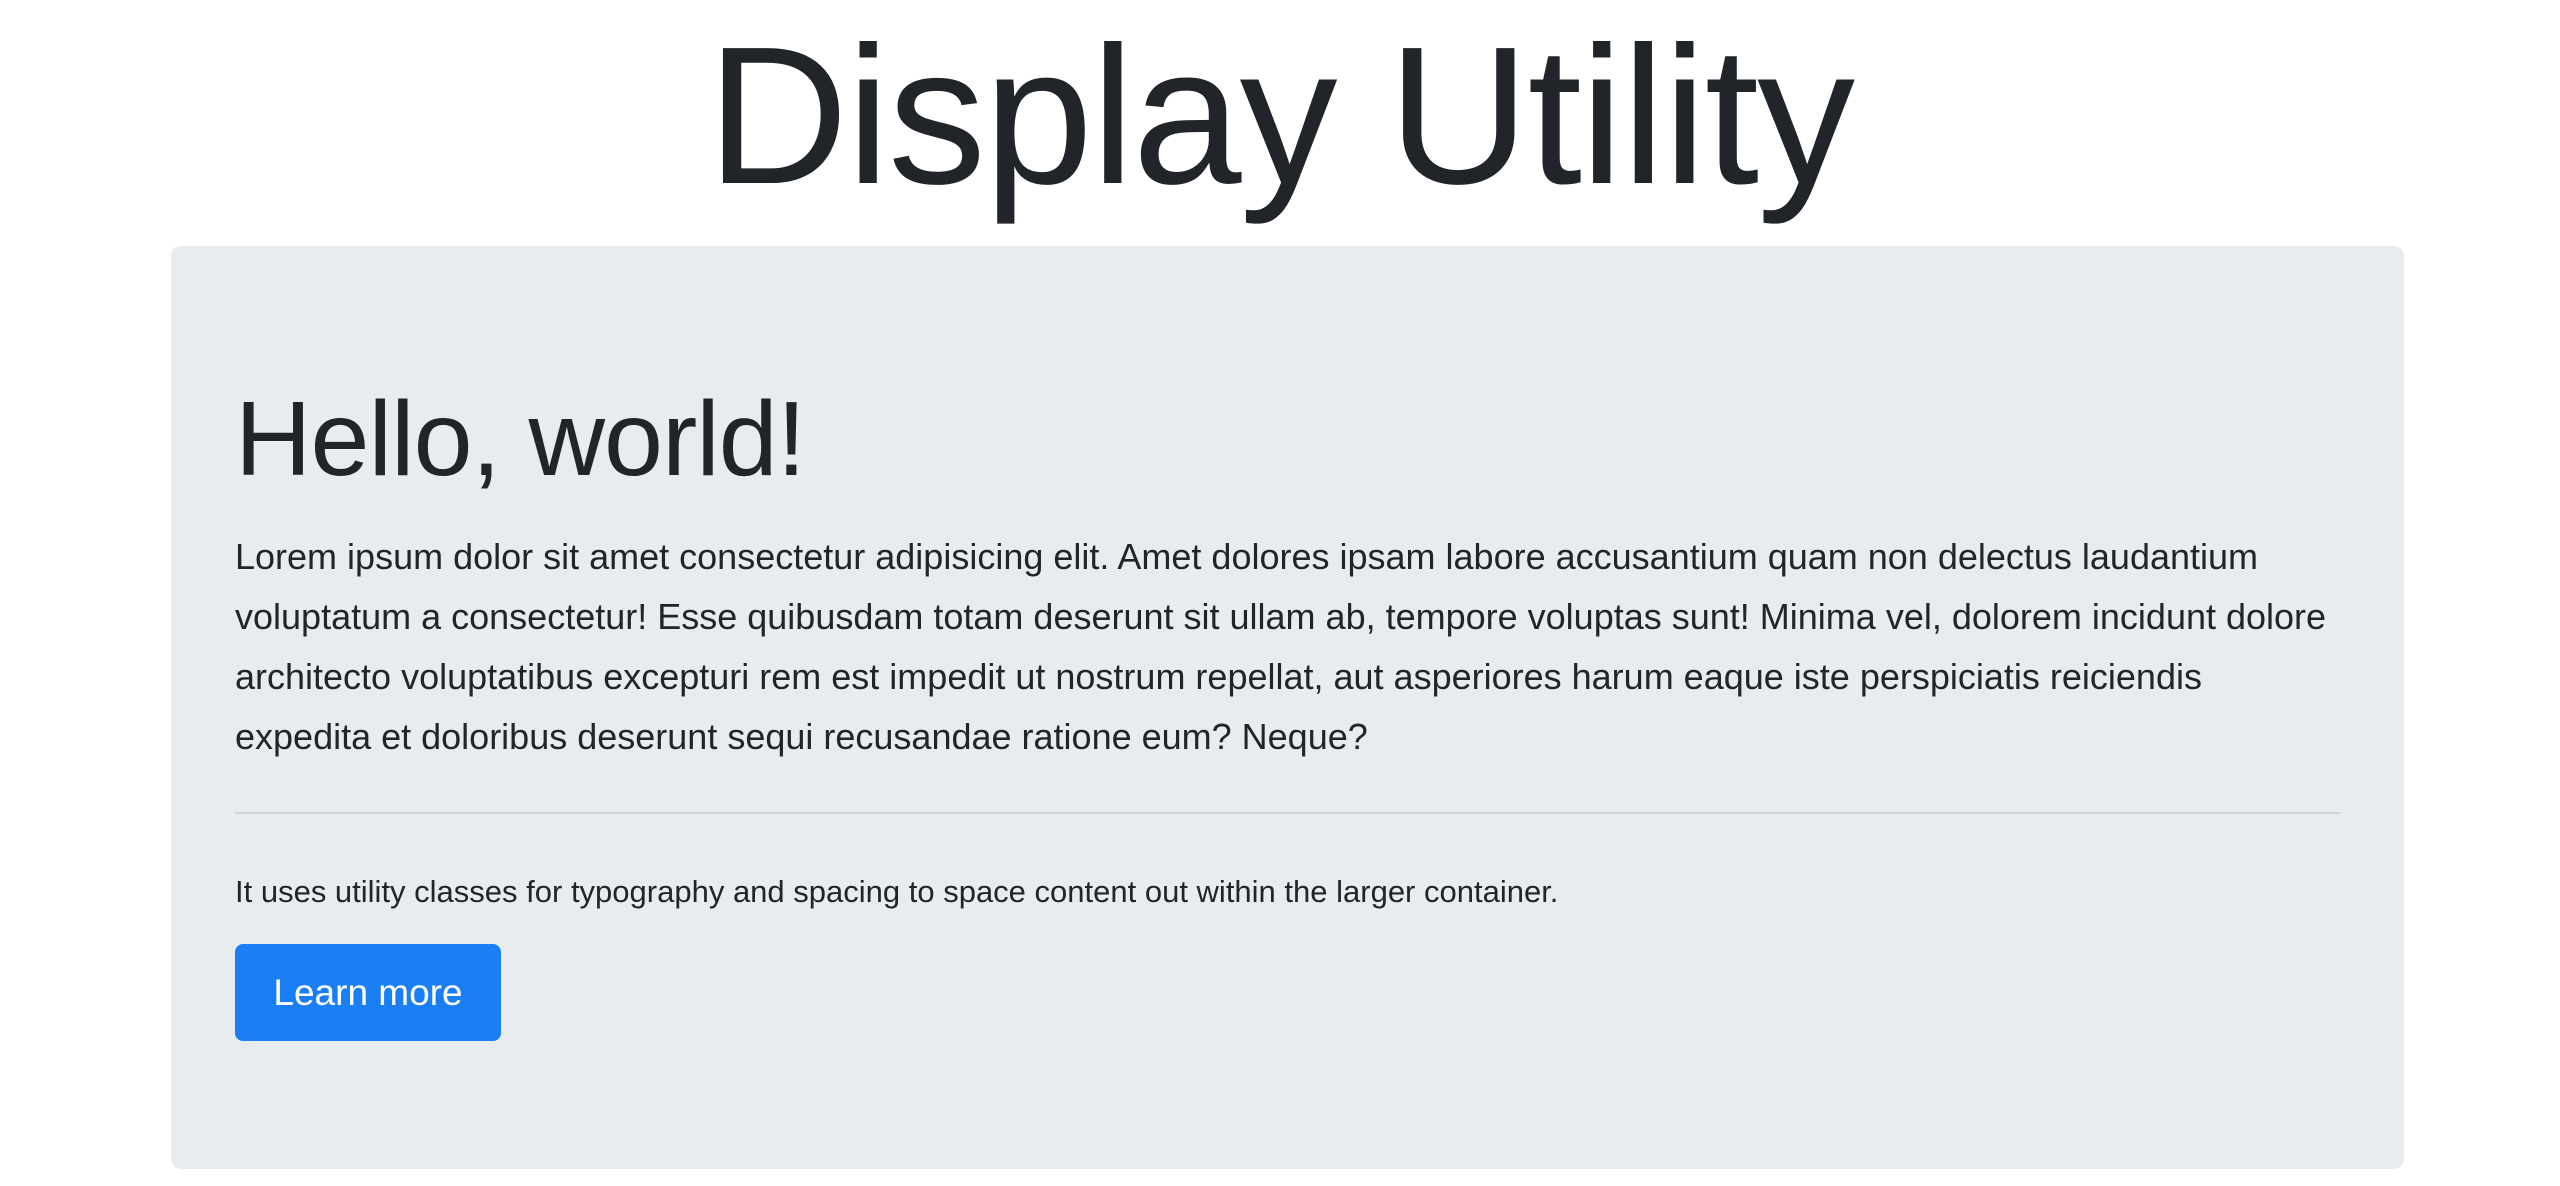 Image resolution: width=2560 pixels, height=1186 pixels. I want to click on jumbotron-heading: Hello, world!, so click(520, 439).